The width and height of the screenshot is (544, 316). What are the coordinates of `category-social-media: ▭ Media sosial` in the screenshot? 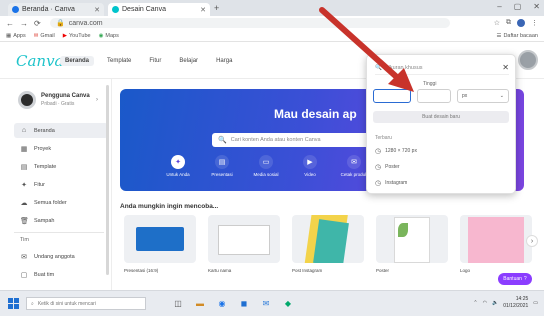 It's located at (266, 166).